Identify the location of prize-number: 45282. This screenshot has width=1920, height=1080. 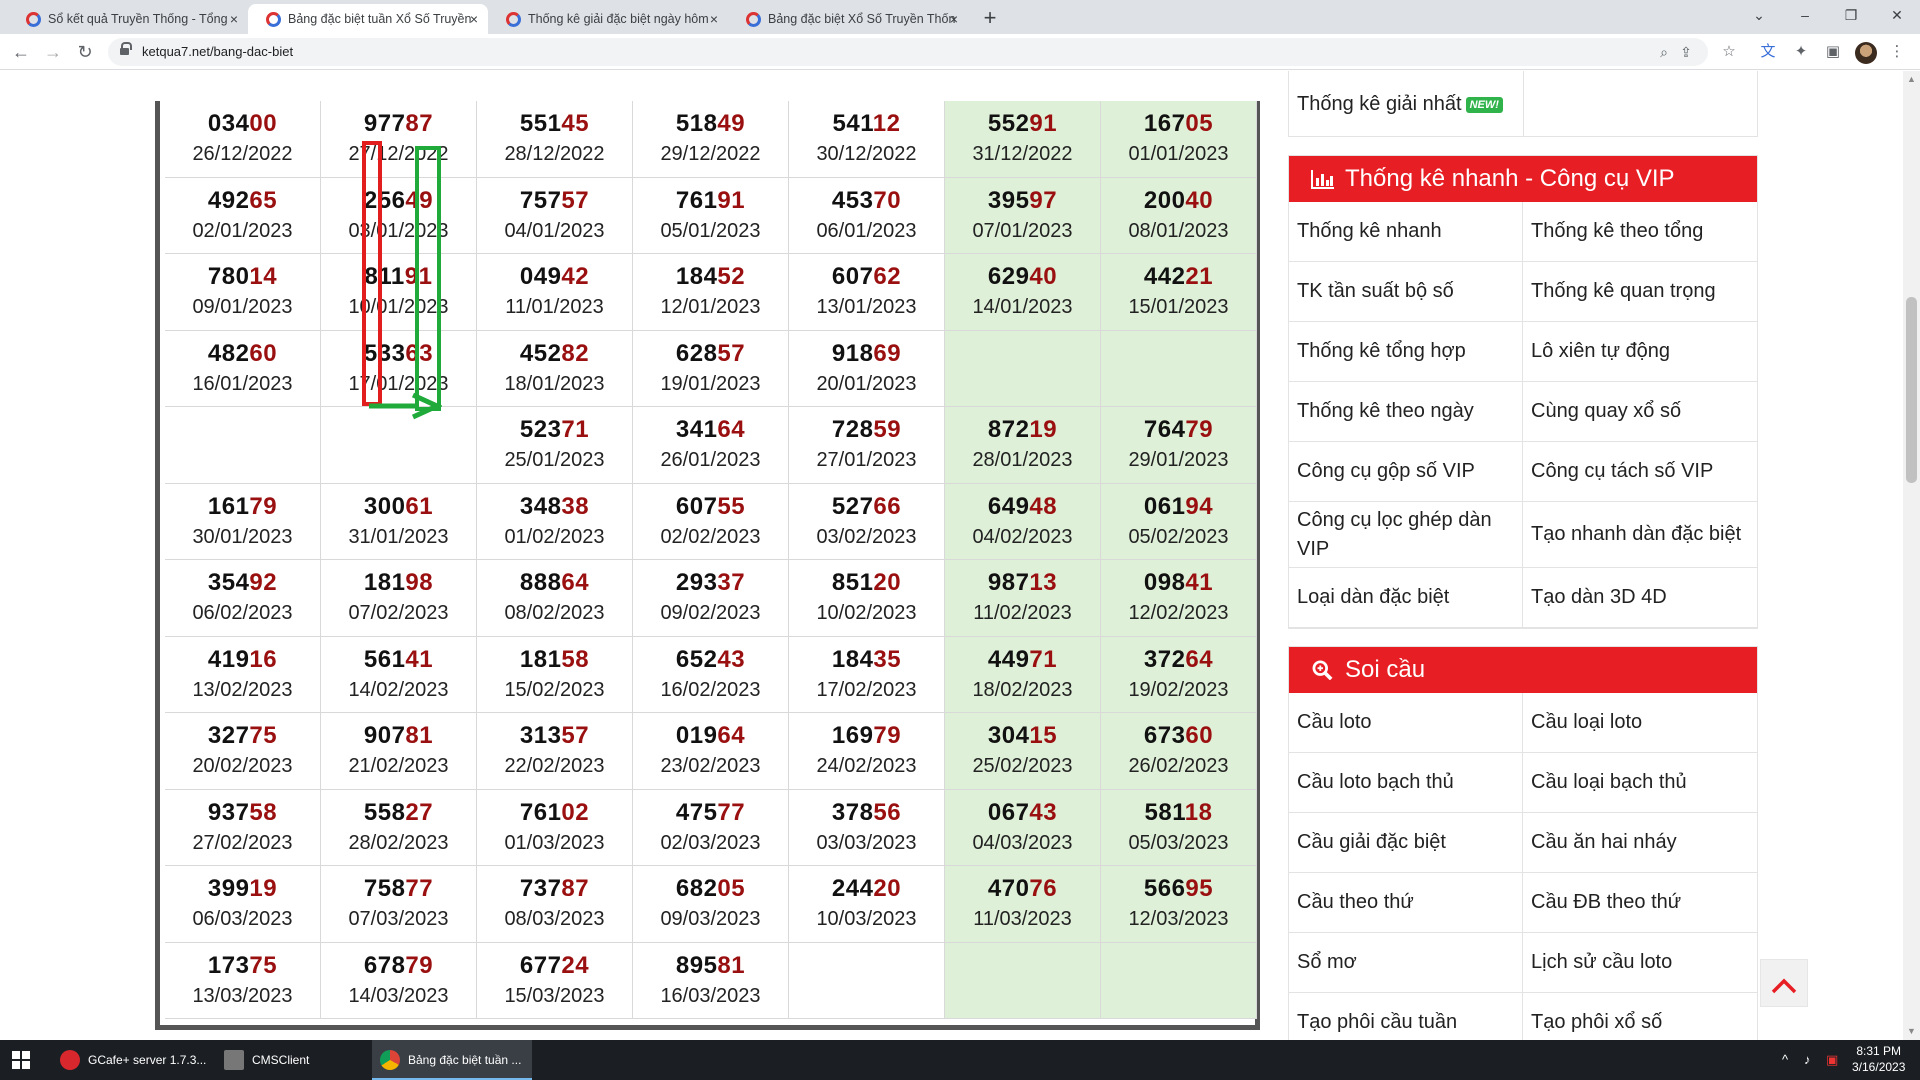
(554, 354).